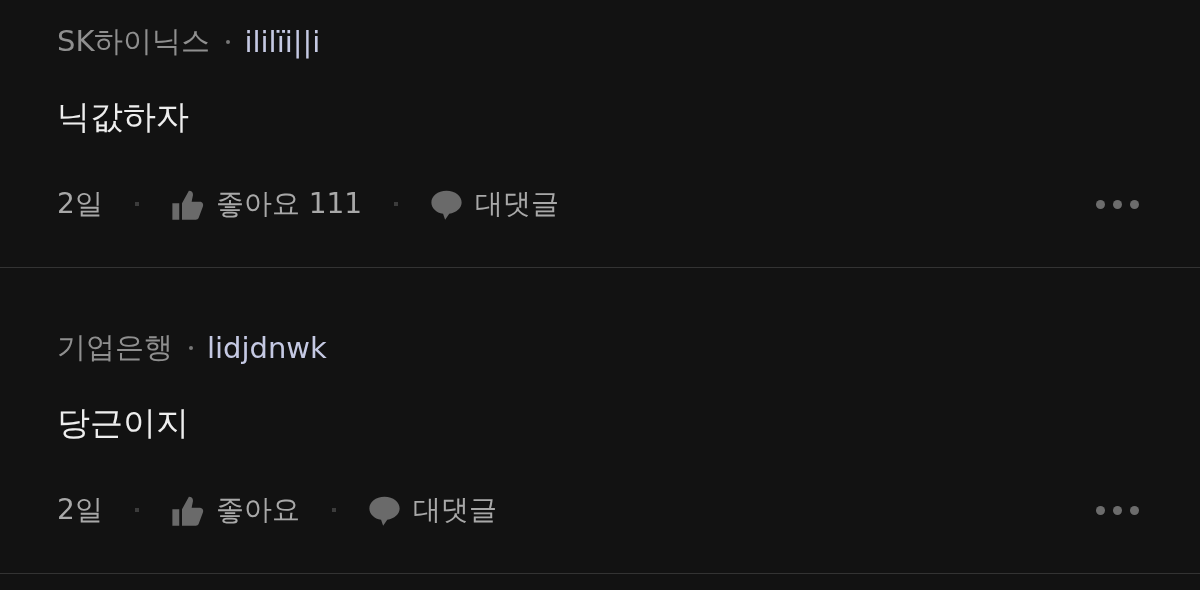  What do you see at coordinates (235, 510) in the screenshot?
I see `like-button: 좋아요` at bounding box center [235, 510].